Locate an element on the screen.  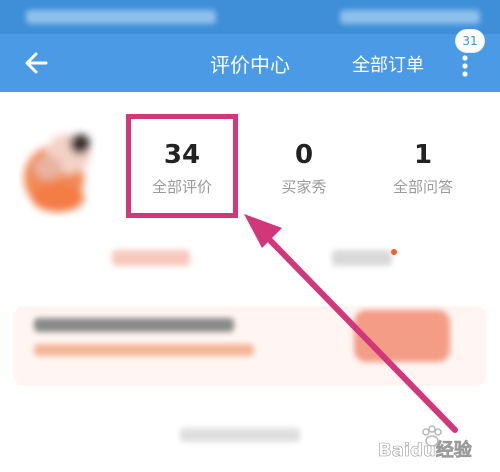
stat-buyer-show-label: 买家秀 is located at coordinates (304, 187).